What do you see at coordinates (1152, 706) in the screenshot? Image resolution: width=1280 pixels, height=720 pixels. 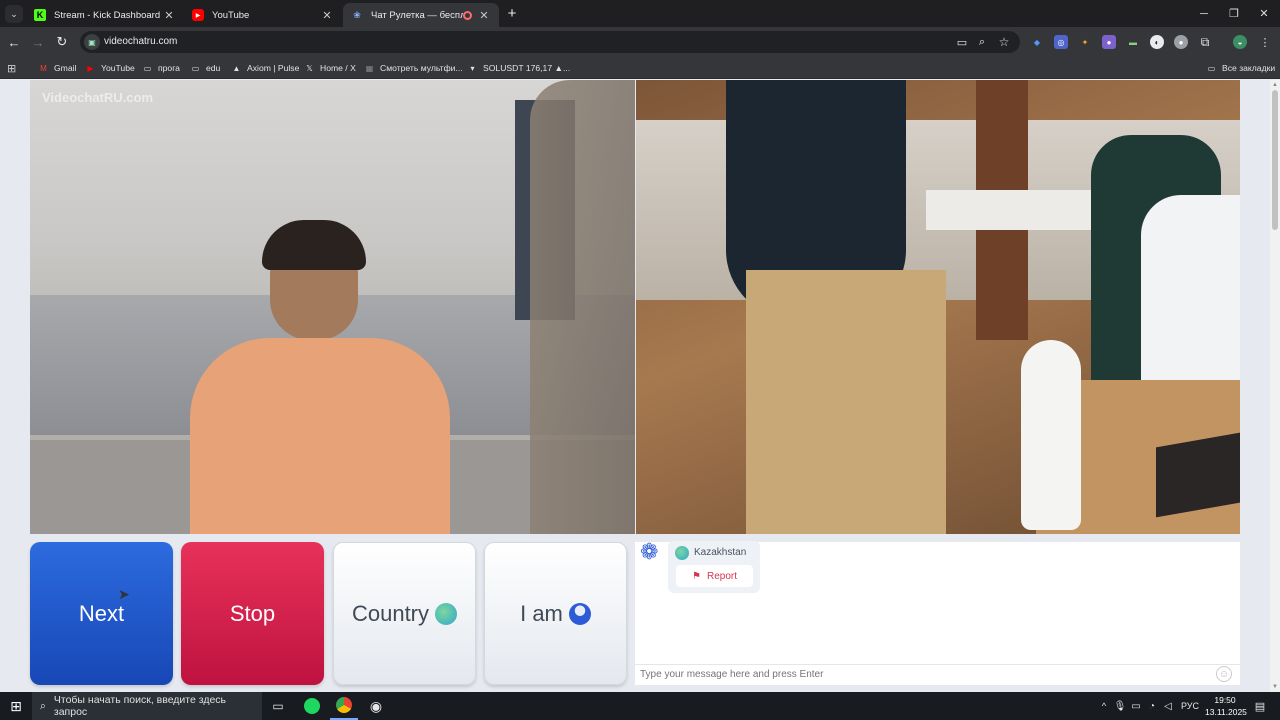 I see `wifi-icon: ◔` at bounding box center [1152, 706].